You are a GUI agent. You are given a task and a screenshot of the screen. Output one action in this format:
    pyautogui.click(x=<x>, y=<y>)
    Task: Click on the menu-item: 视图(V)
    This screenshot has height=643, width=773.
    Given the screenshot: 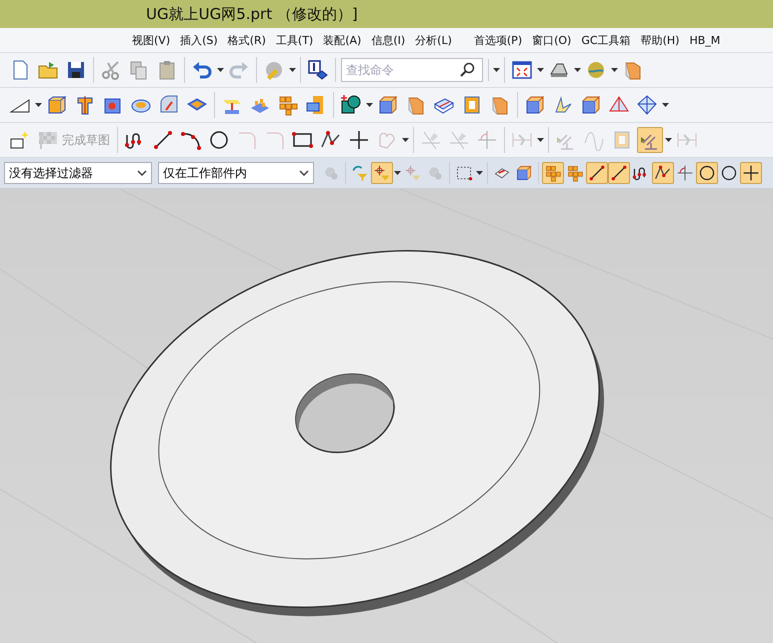 What is the action you would take?
    pyautogui.click(x=151, y=40)
    